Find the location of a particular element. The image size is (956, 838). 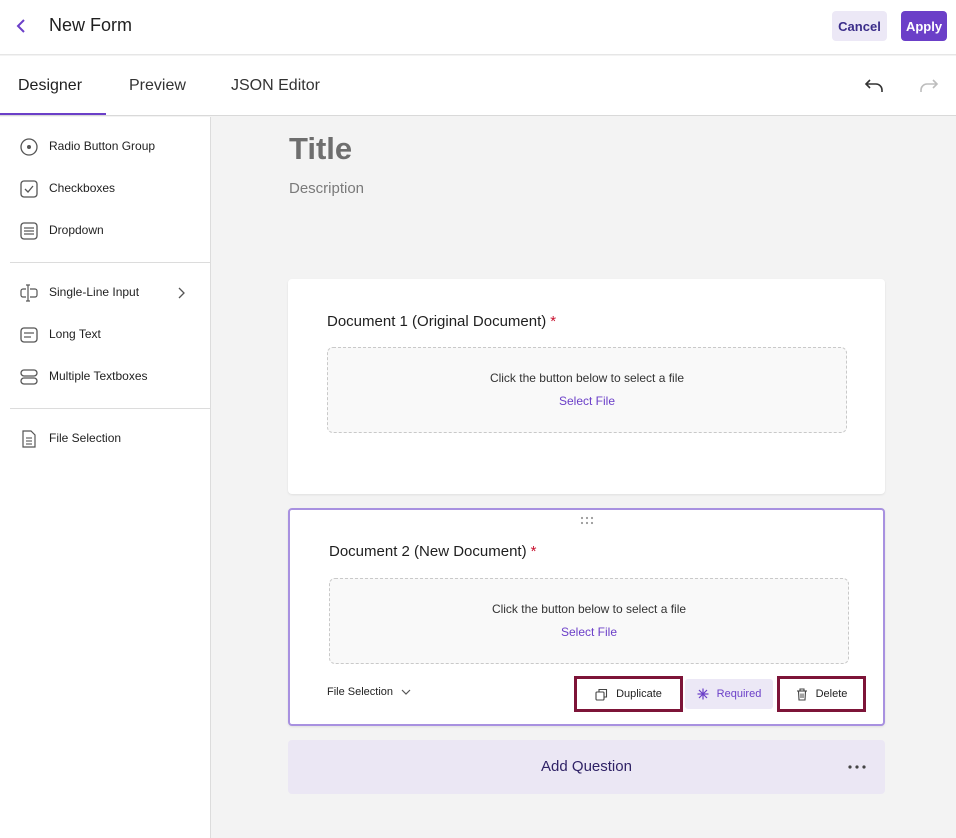

sidebar-item-dropdown: Dropdown is located at coordinates (105, 231).